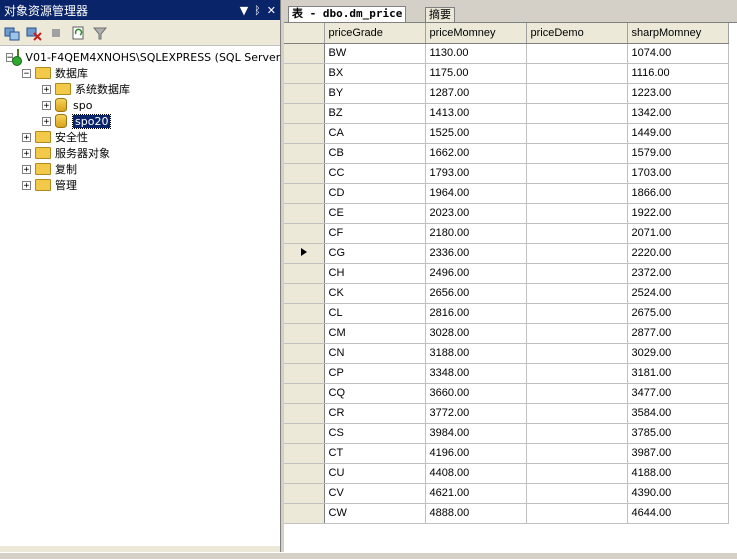  I want to click on grid-cell: 1922.00, so click(678, 213).